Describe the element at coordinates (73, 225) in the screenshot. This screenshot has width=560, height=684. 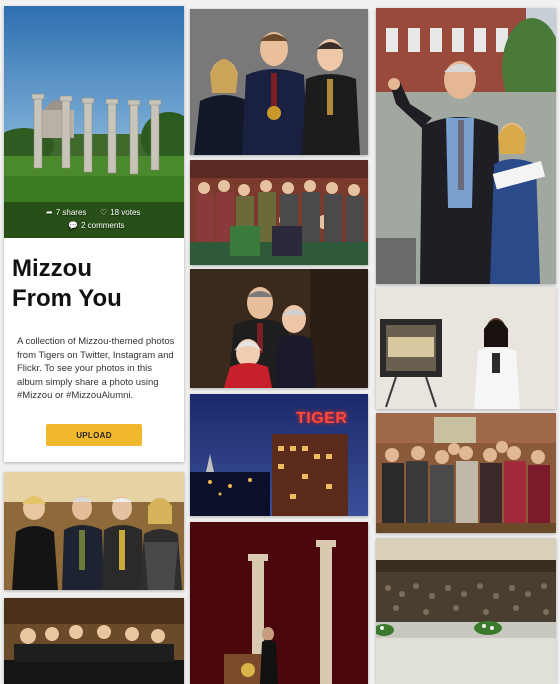
I see `speech-bubble-icon: 💬` at that location.